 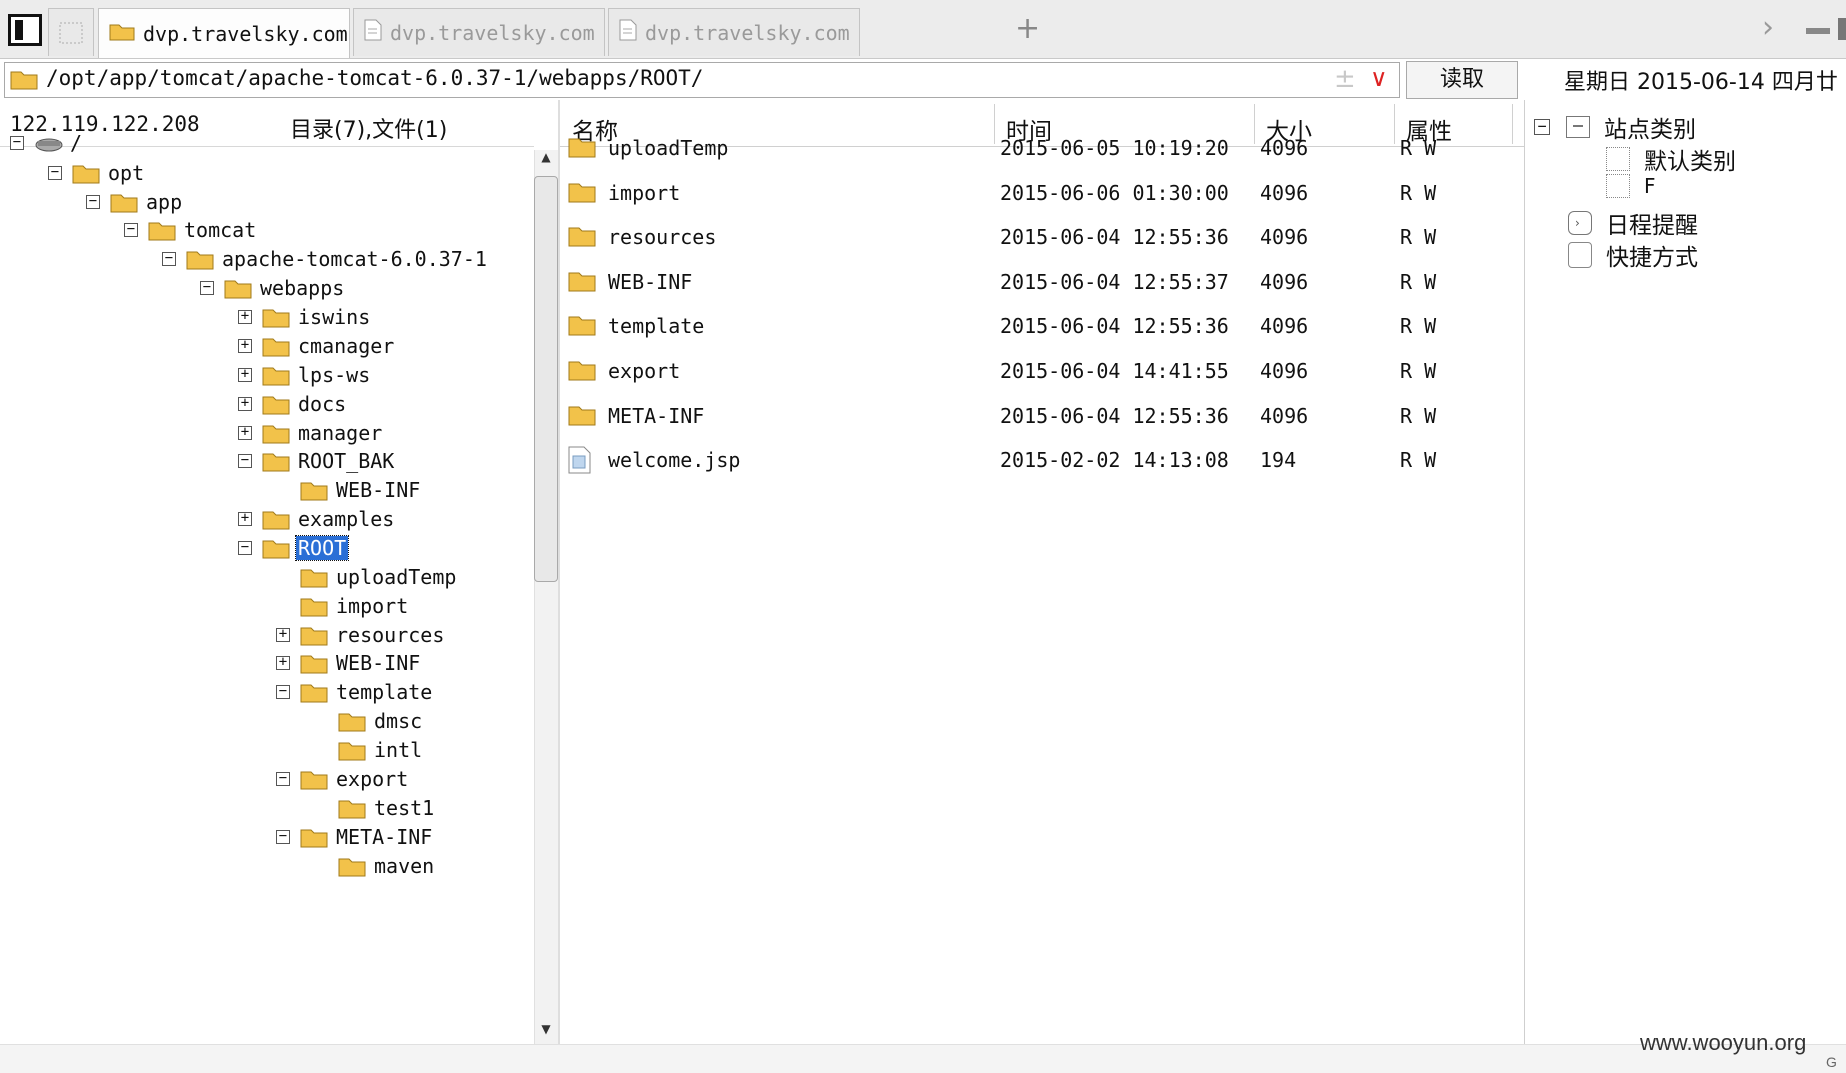 I want to click on file-name: template, so click(x=656, y=326).